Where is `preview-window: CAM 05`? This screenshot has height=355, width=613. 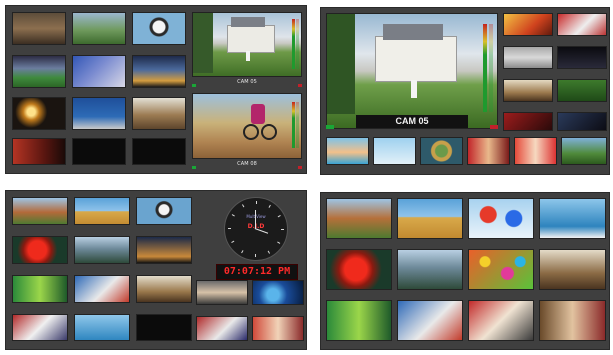 preview-window: CAM 05 is located at coordinates (247, 49).